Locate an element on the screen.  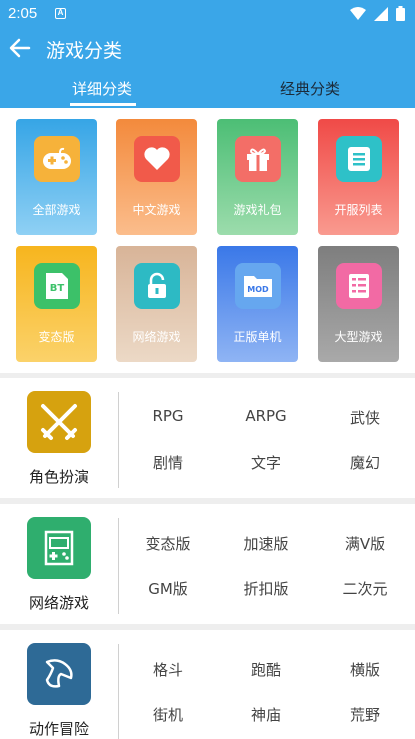
tile-server-list: 开服列表 is located at coordinates (358, 177).